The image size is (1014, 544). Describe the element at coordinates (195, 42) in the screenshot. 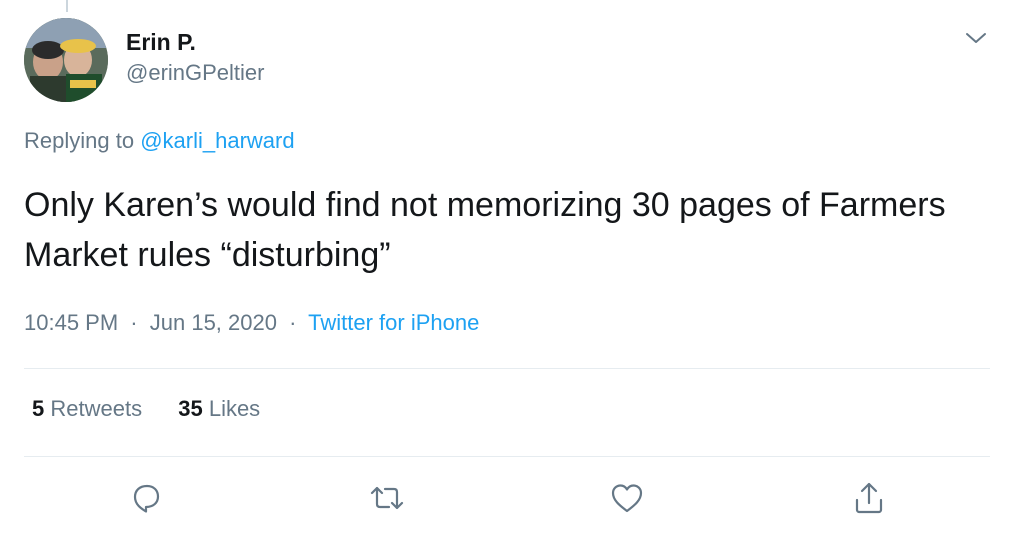

I see `author-display-name: Erin P.` at that location.